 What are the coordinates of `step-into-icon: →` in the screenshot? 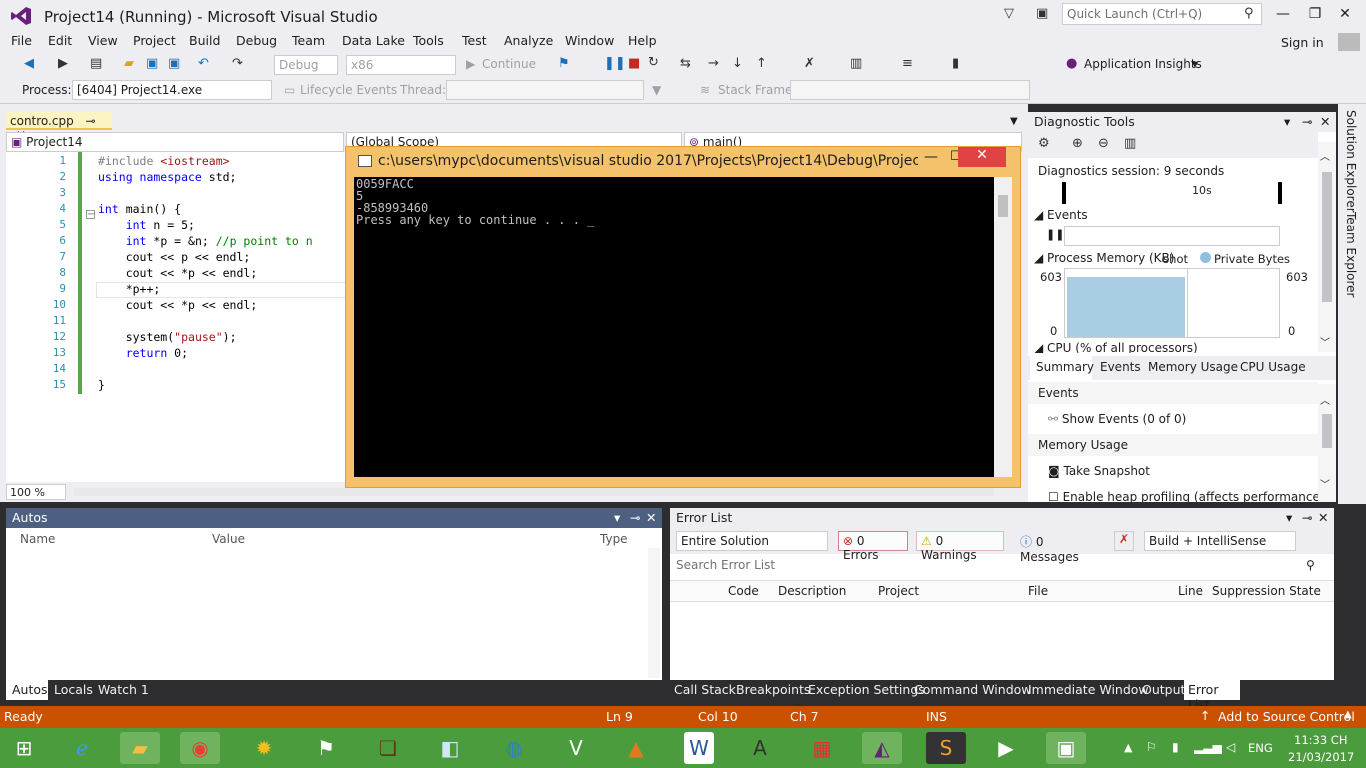 It's located at (713, 63).